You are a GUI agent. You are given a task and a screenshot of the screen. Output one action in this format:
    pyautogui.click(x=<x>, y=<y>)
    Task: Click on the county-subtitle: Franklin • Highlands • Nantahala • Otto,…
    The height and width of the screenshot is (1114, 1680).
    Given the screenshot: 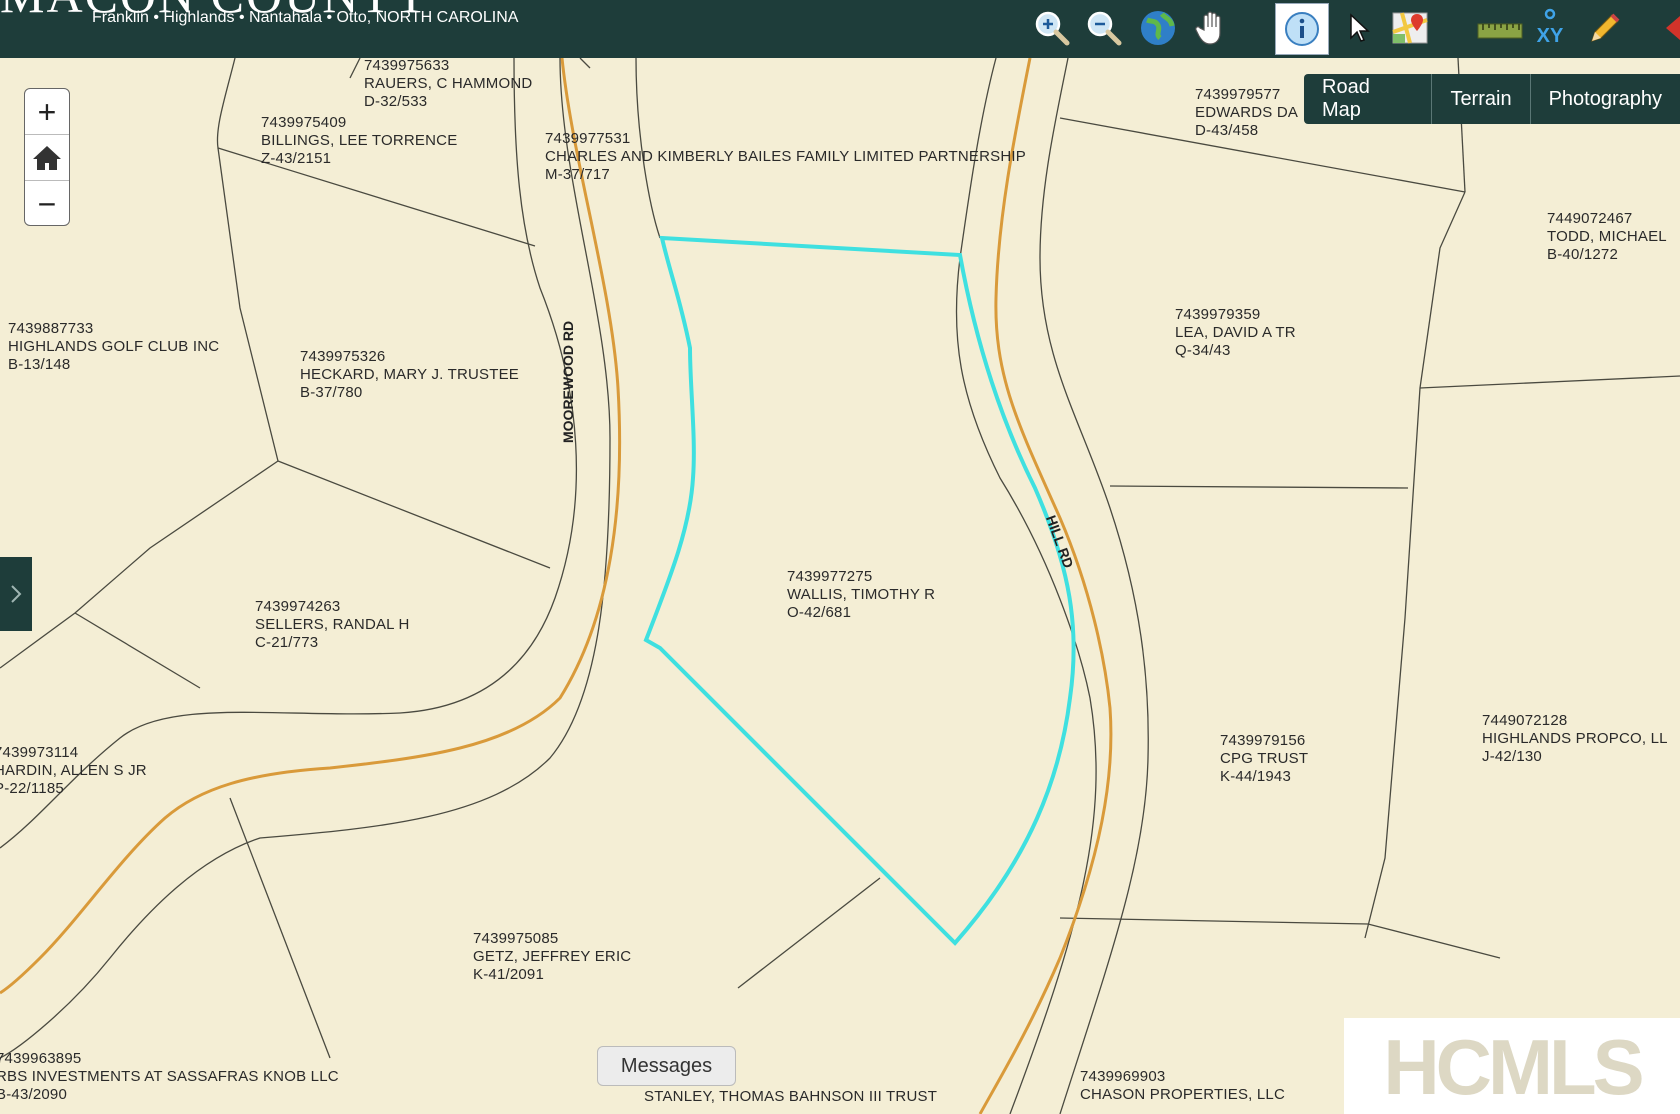 What is the action you would take?
    pyautogui.click(x=305, y=17)
    